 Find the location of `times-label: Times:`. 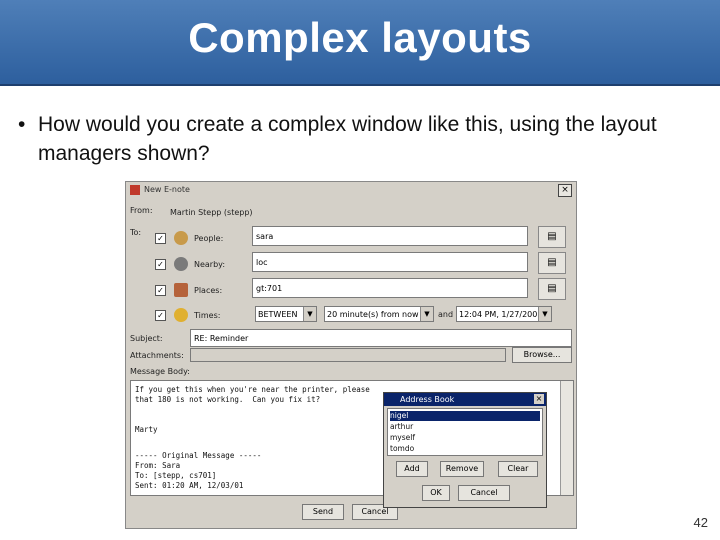

times-label: Times: is located at coordinates (207, 315).